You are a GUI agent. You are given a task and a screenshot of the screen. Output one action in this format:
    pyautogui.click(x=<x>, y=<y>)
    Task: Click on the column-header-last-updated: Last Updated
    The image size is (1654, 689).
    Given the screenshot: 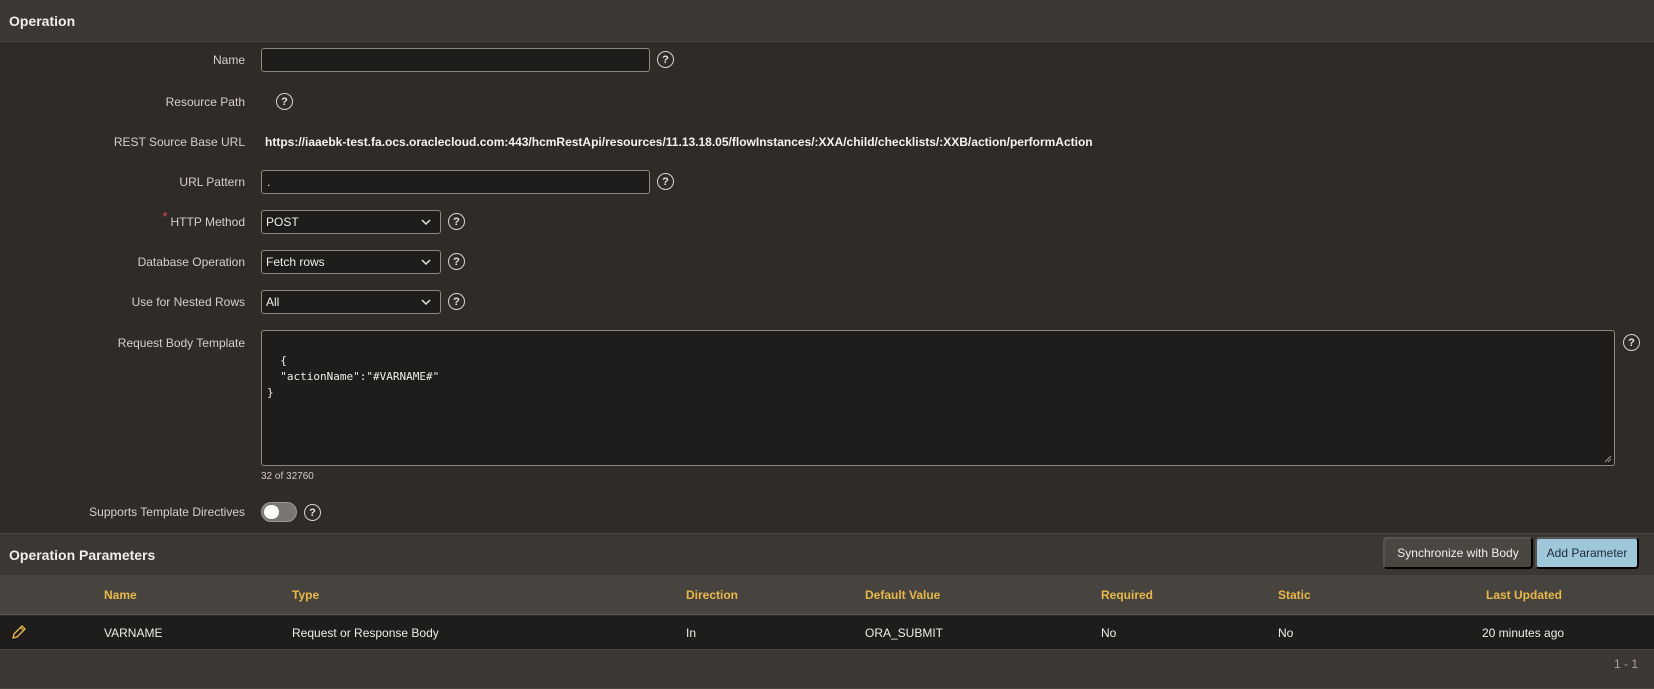 What is the action you would take?
    pyautogui.click(x=1524, y=595)
    